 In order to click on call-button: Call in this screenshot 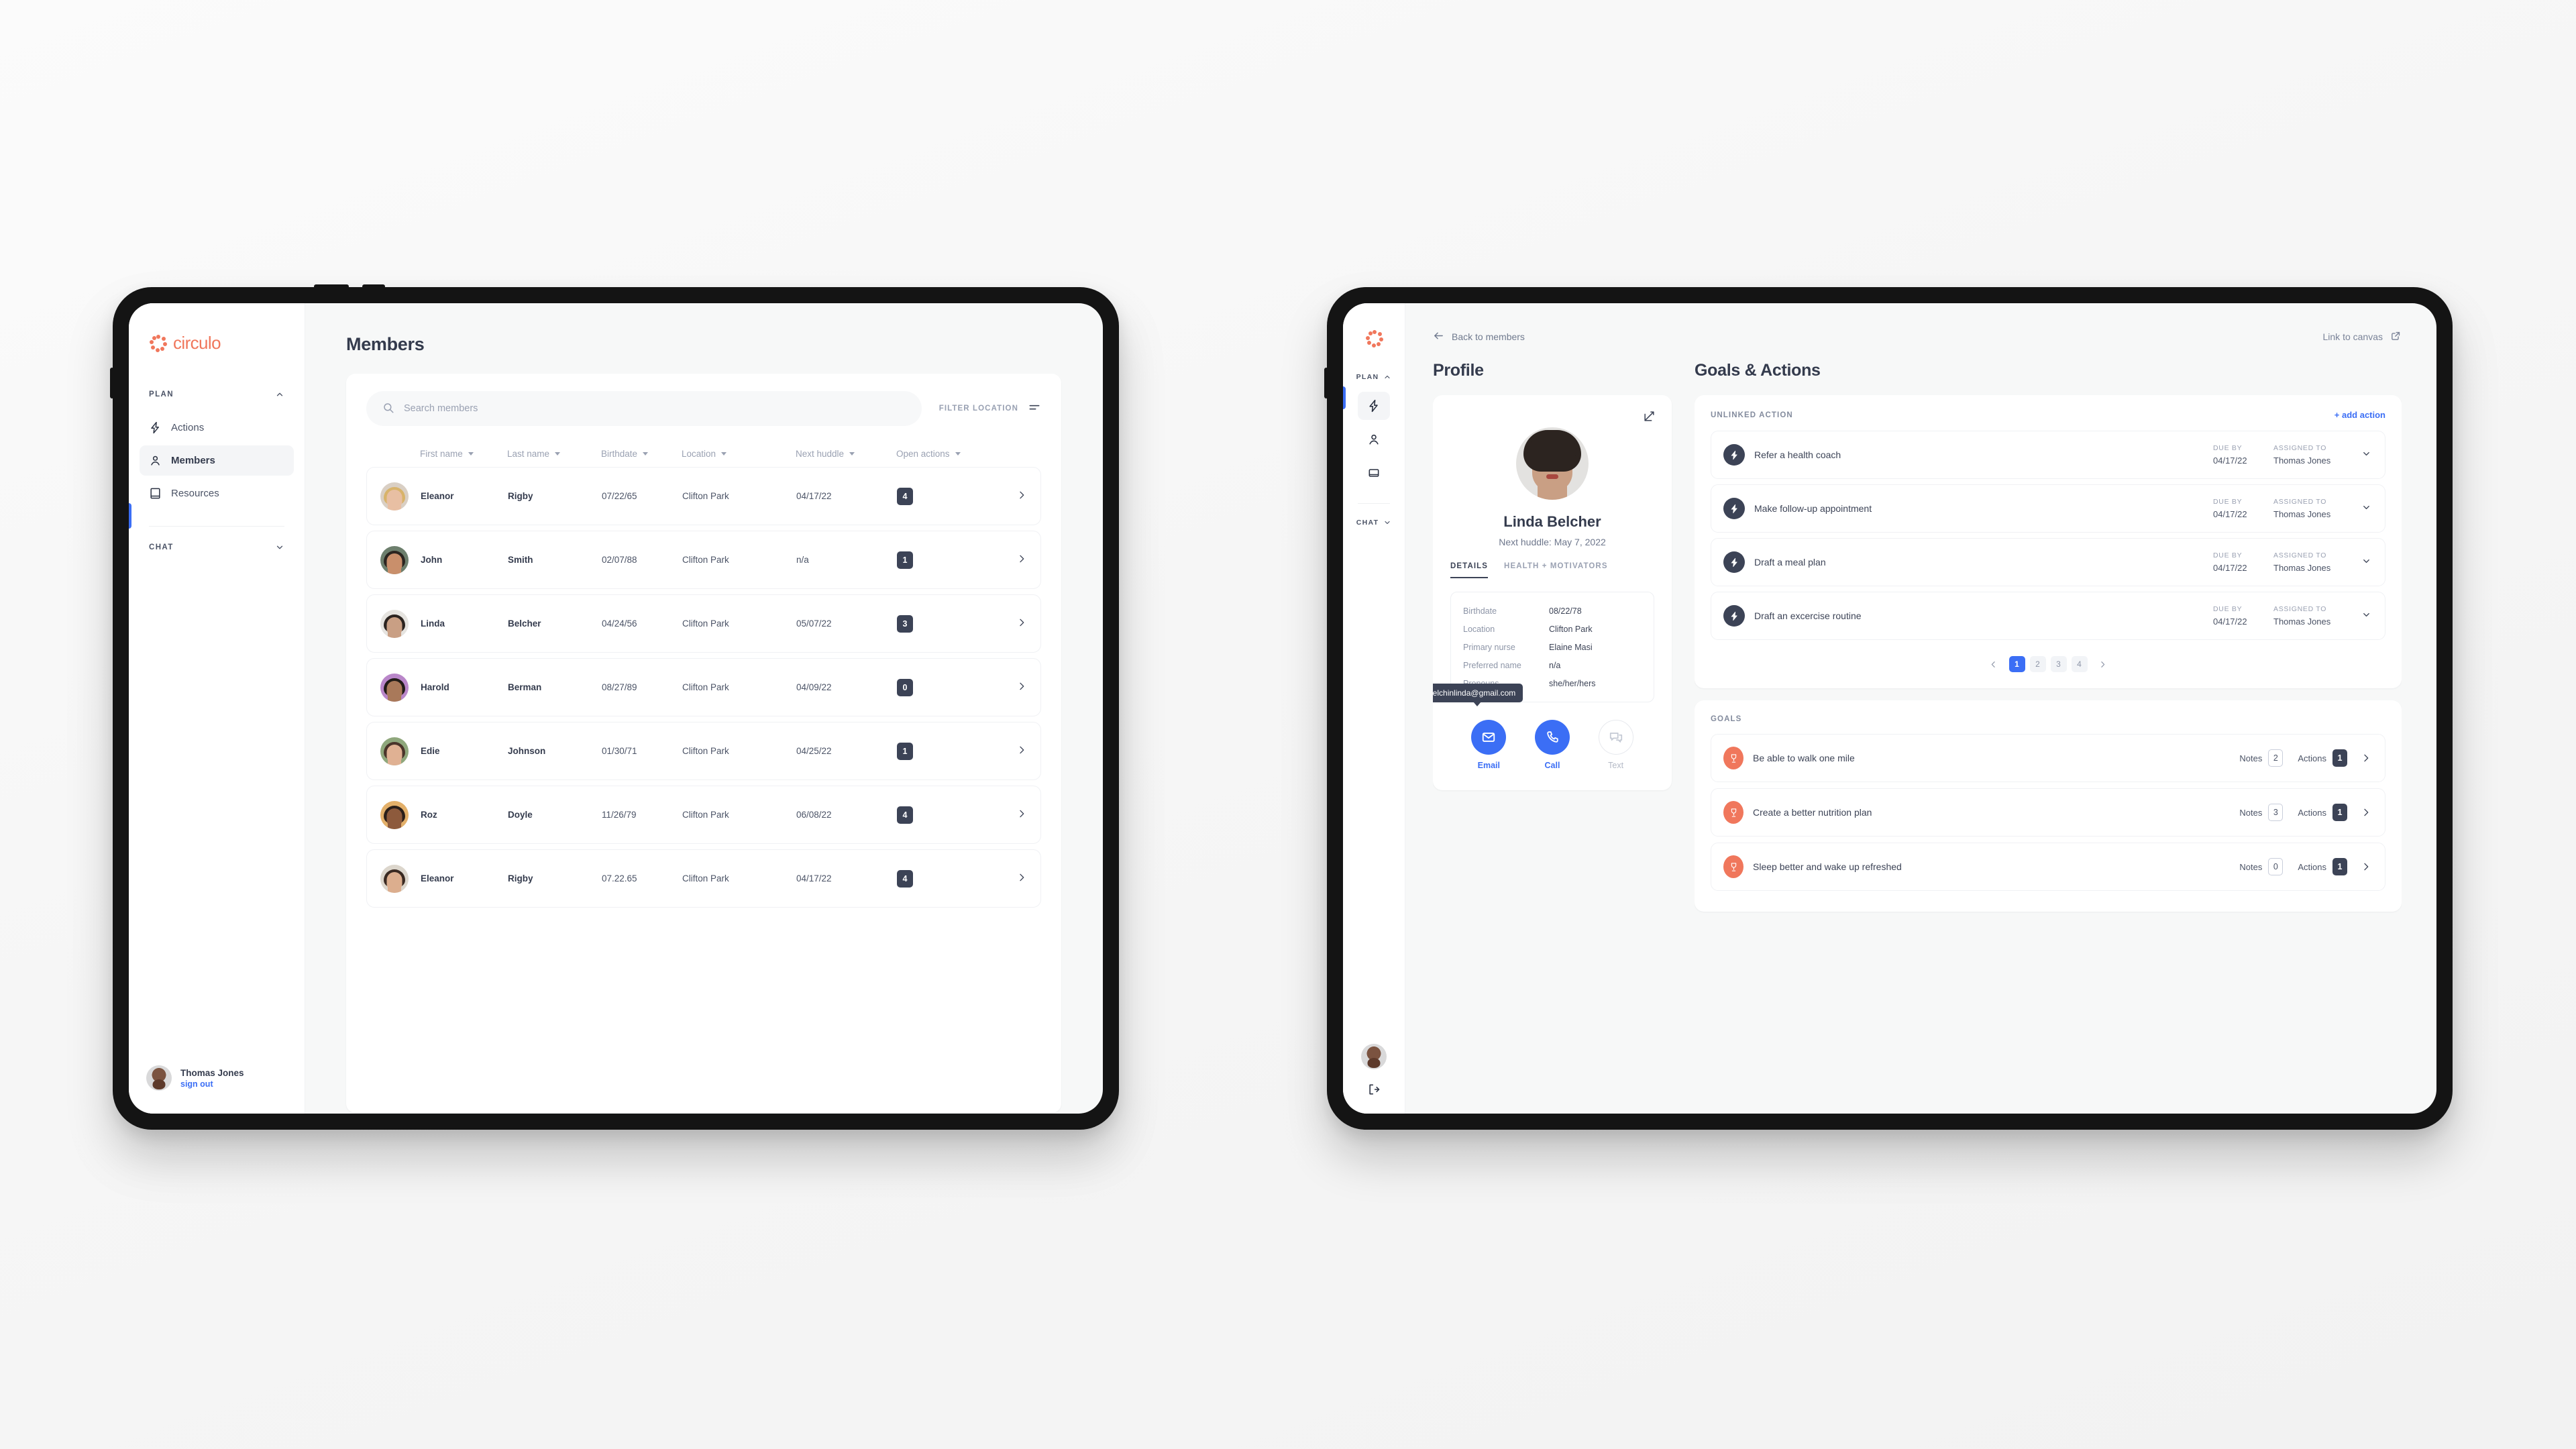, I will do `click(1552, 745)`.